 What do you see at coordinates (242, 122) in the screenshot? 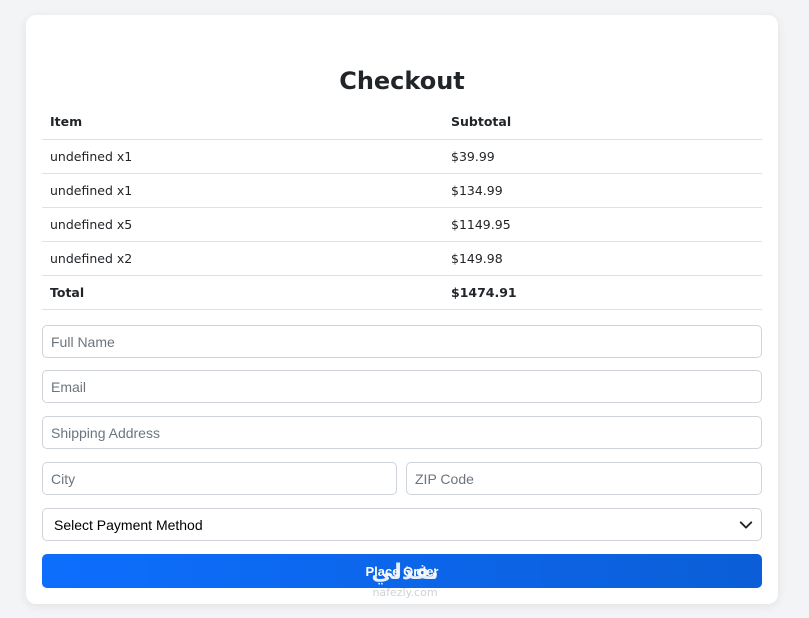
I see `column-header-item: Item` at bounding box center [242, 122].